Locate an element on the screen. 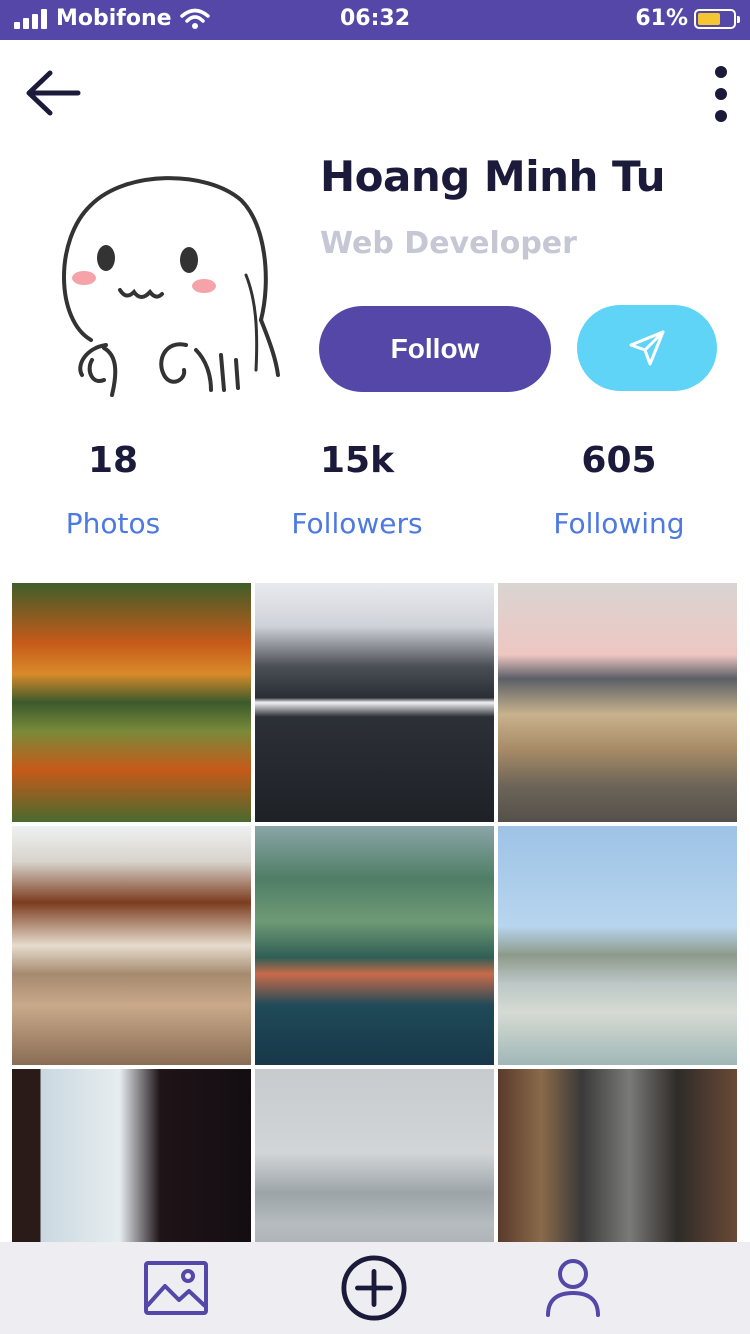 Image resolution: width=750 pixels, height=1334 pixels. add-circle-icon is located at coordinates (374, 1288).